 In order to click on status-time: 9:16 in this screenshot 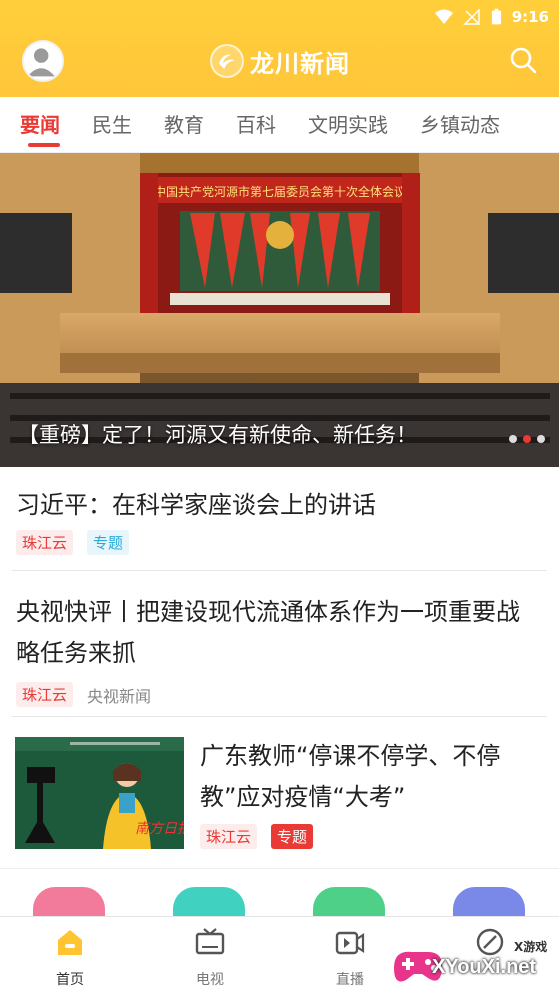, I will do `click(530, 17)`.